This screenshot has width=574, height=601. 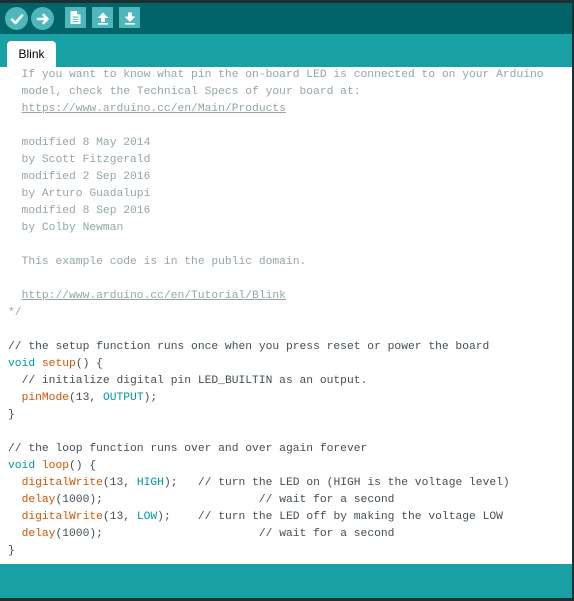 What do you see at coordinates (79, 211) in the screenshot?
I see `comment-text: modified 8 Sep 2016` at bounding box center [79, 211].